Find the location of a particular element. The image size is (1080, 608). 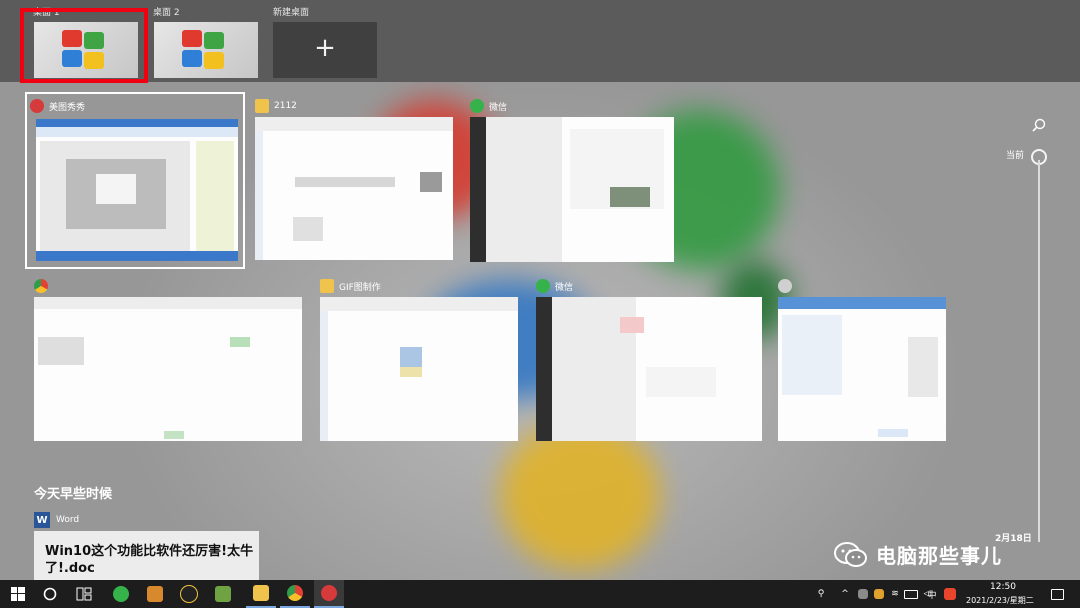

clock-date: 2021/2/23/星期二 is located at coordinates (1000, 600).